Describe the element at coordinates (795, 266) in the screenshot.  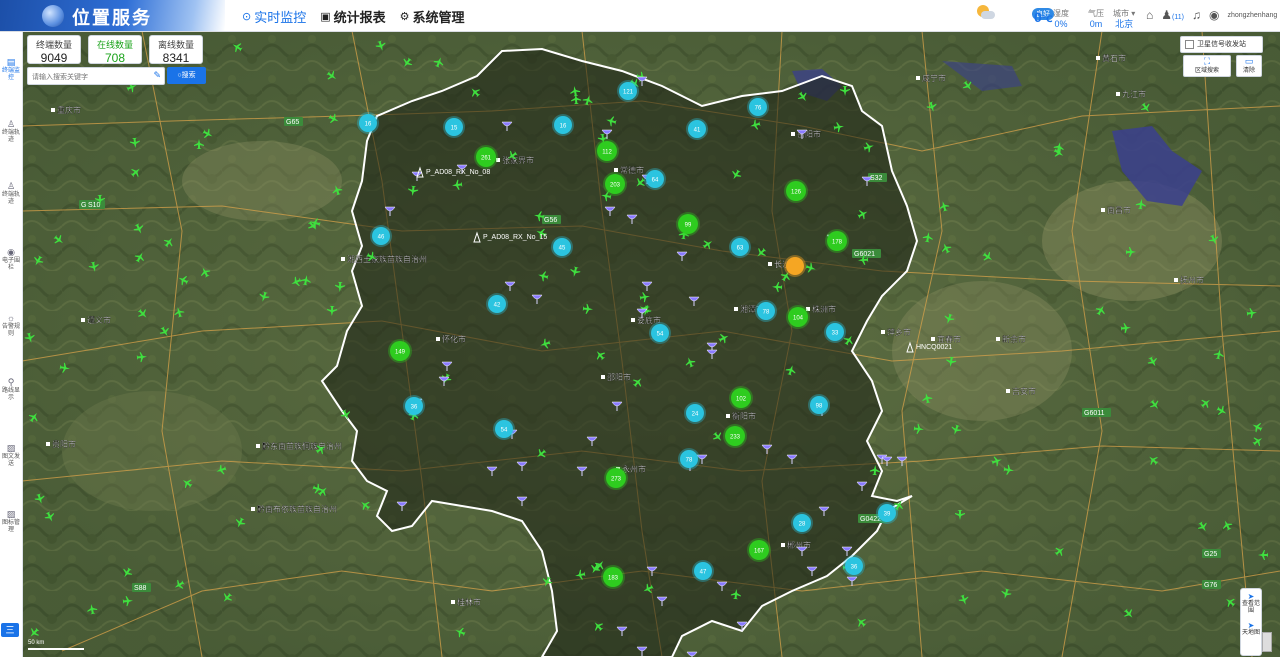
I see `cluster-marker-highlight` at that location.